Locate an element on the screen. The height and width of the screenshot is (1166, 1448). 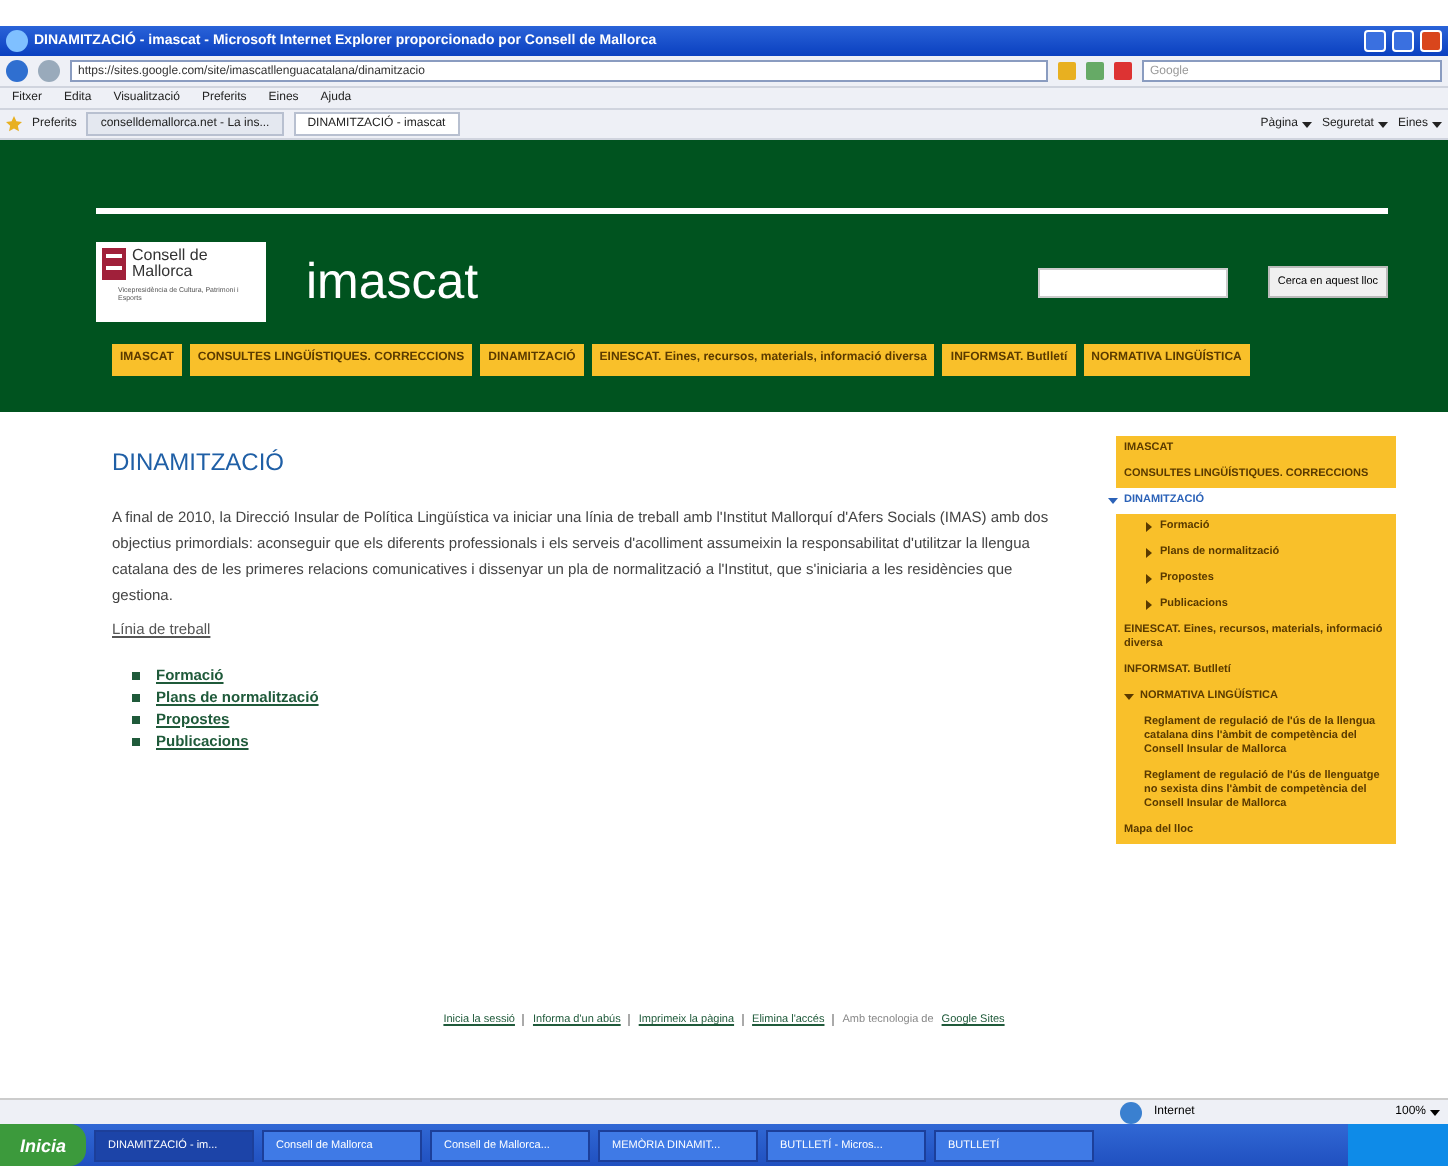
site-title: imascat is located at coordinates (393, 282).